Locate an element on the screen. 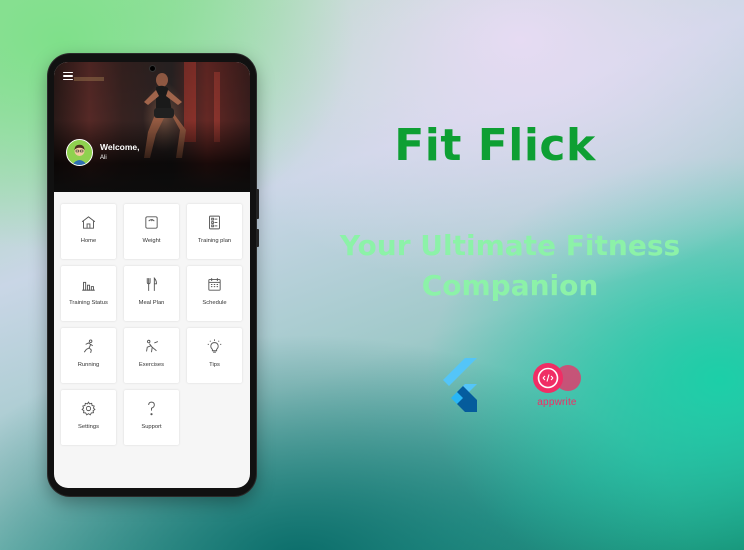 Image resolution: width=744 pixels, height=550 pixels. avatar is located at coordinates (79, 152).